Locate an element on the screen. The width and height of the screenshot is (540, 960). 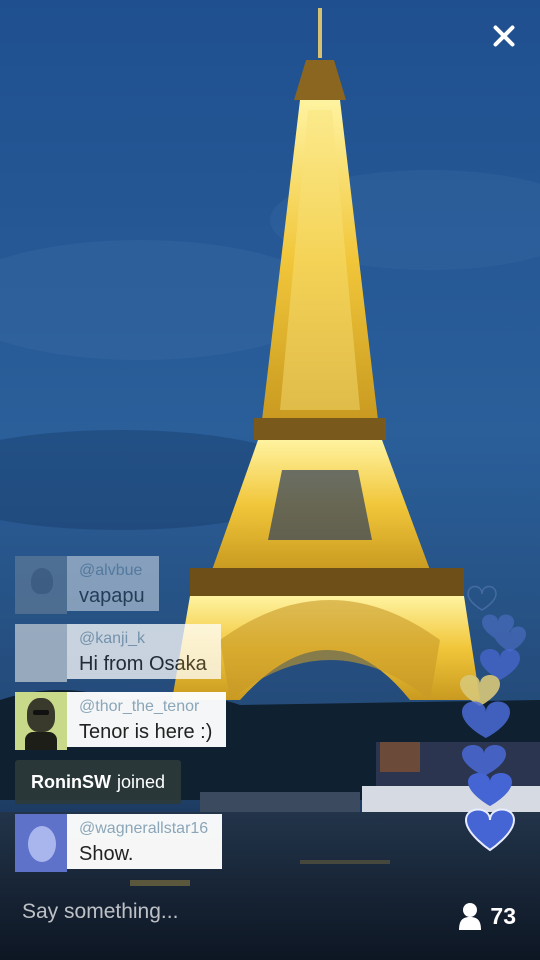
hearts-stream is located at coordinates (495, 720).